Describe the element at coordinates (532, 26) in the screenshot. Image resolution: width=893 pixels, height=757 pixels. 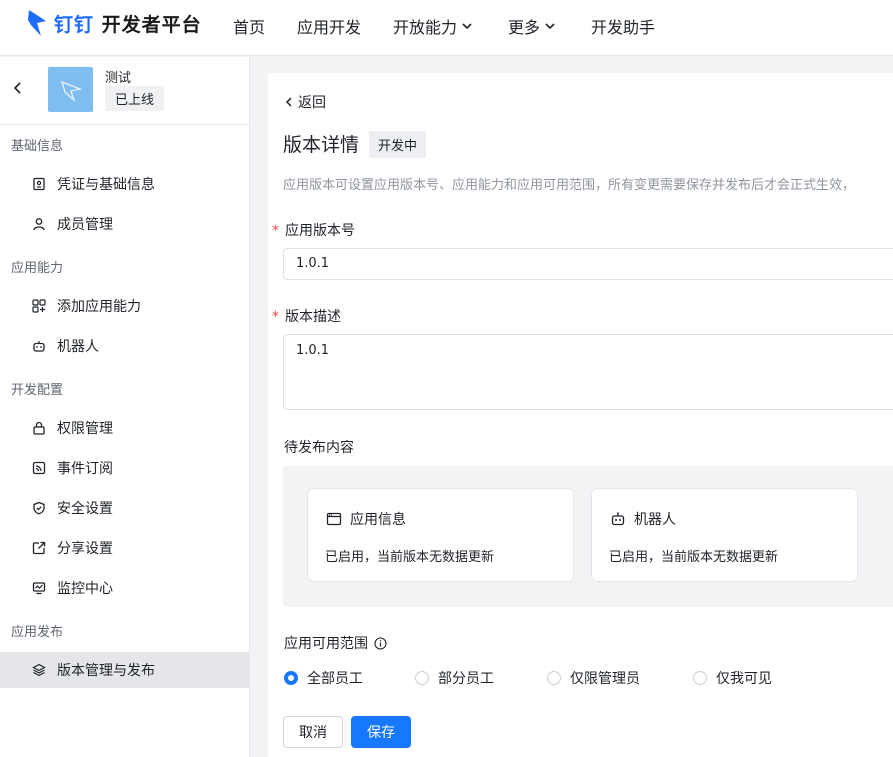
I see `nav-more: 更多` at that location.